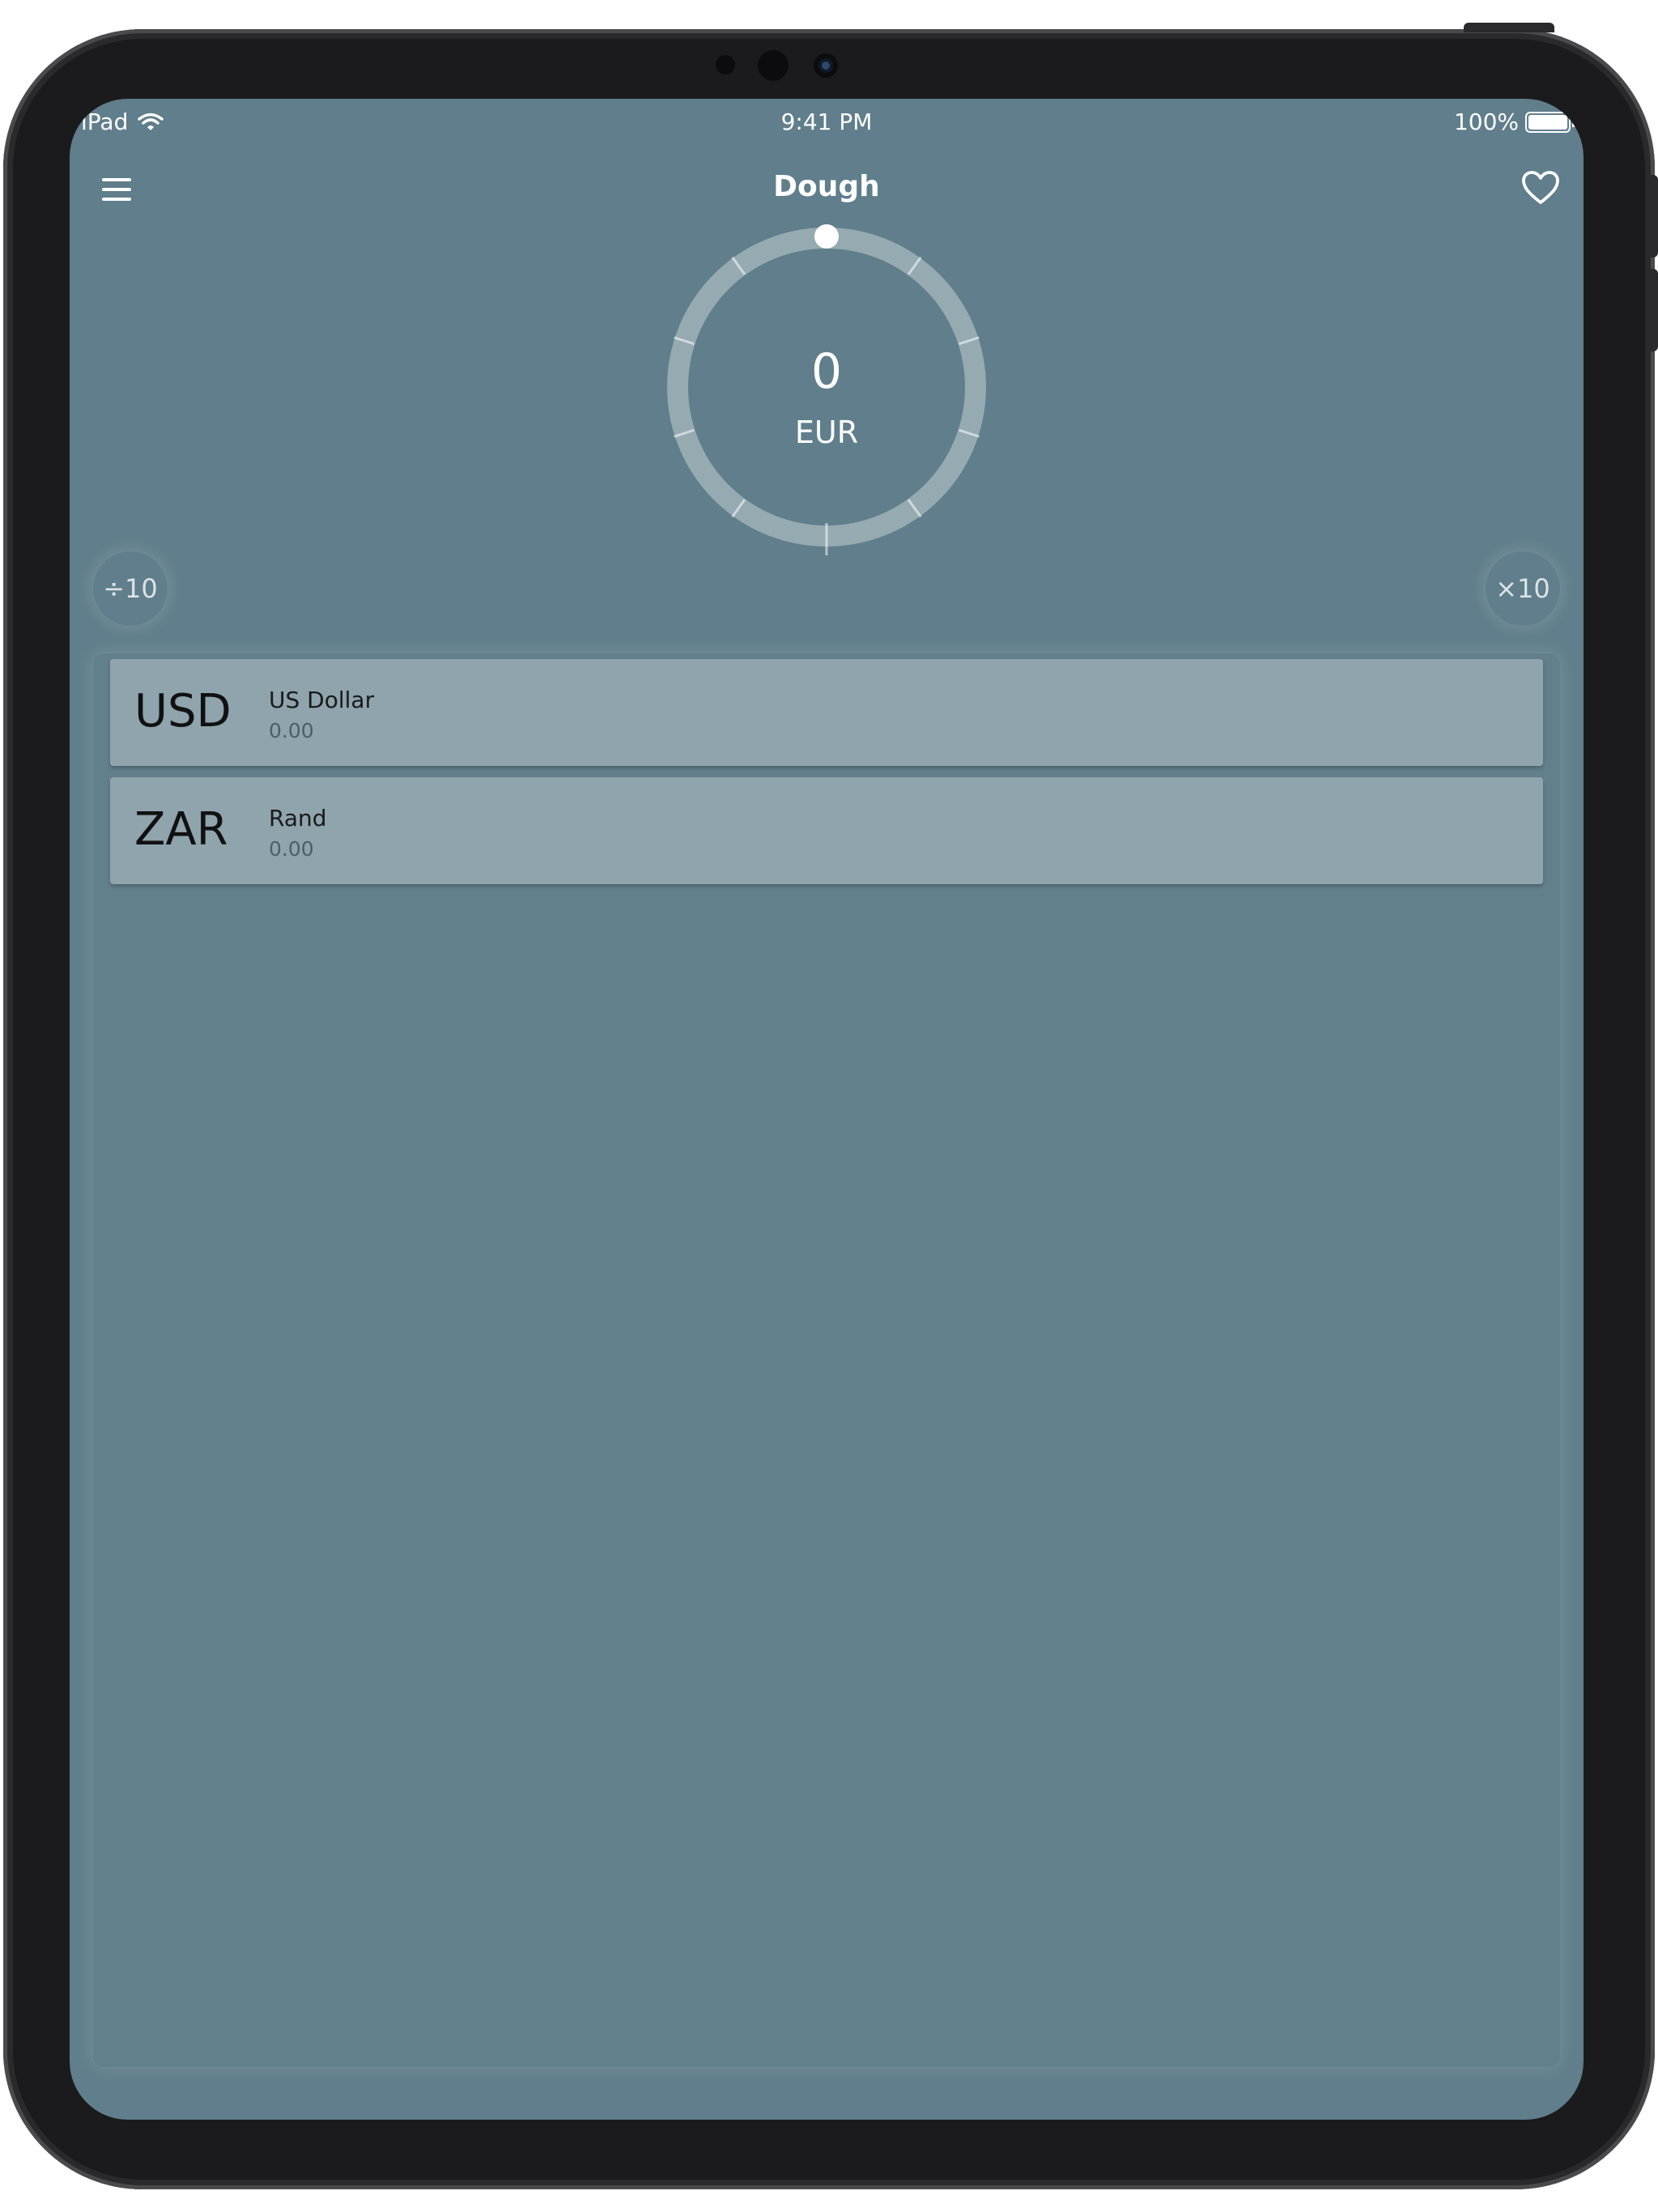 The height and width of the screenshot is (2212, 1658). I want to click on battery-percent: 100%, so click(1486, 122).